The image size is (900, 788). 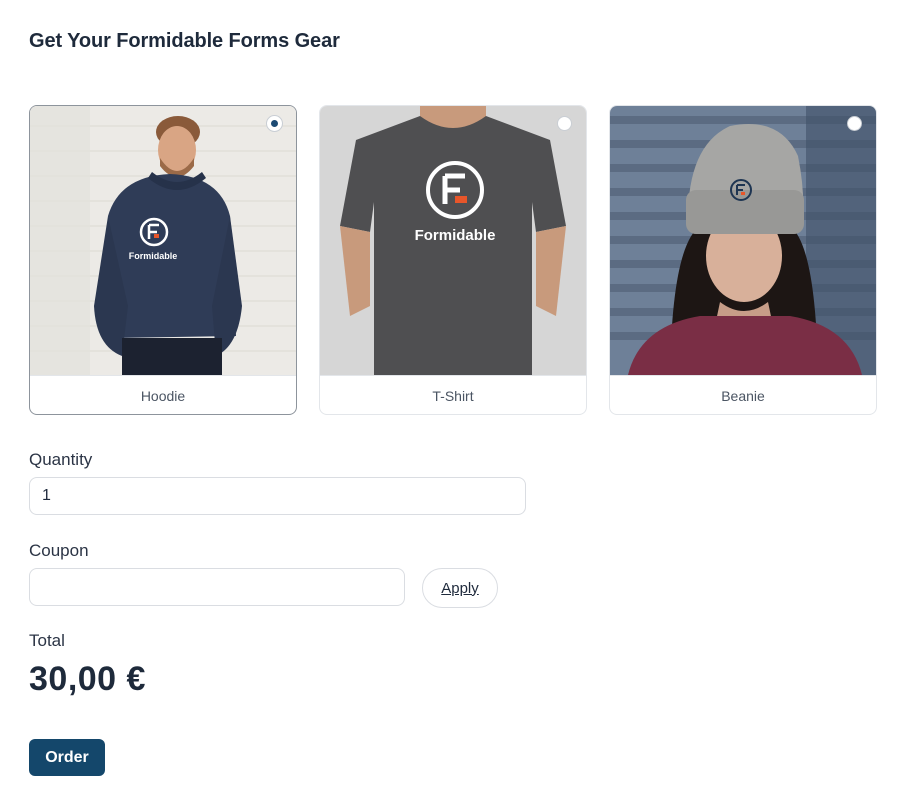 I want to click on tshirt-image: Formidable, so click(x=453, y=240).